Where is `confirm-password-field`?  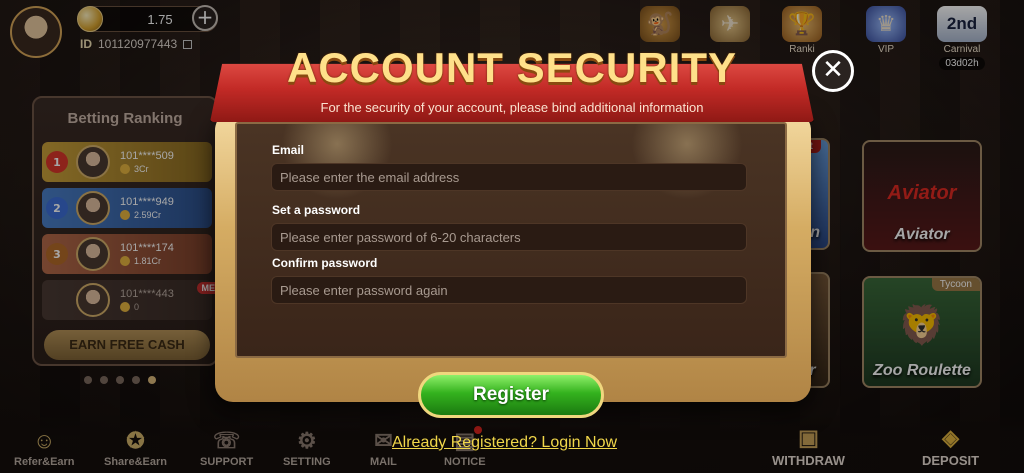
confirm-password-field is located at coordinates (509, 290).